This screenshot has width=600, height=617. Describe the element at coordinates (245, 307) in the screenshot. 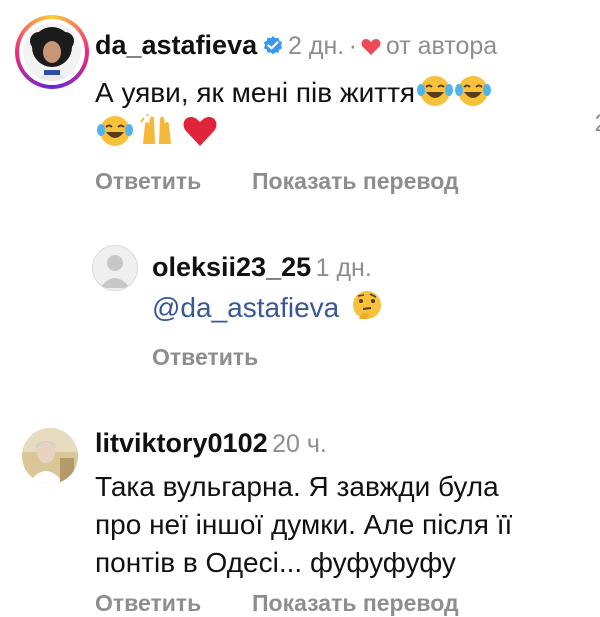

I see `mention-link: @da_astafieva` at that location.